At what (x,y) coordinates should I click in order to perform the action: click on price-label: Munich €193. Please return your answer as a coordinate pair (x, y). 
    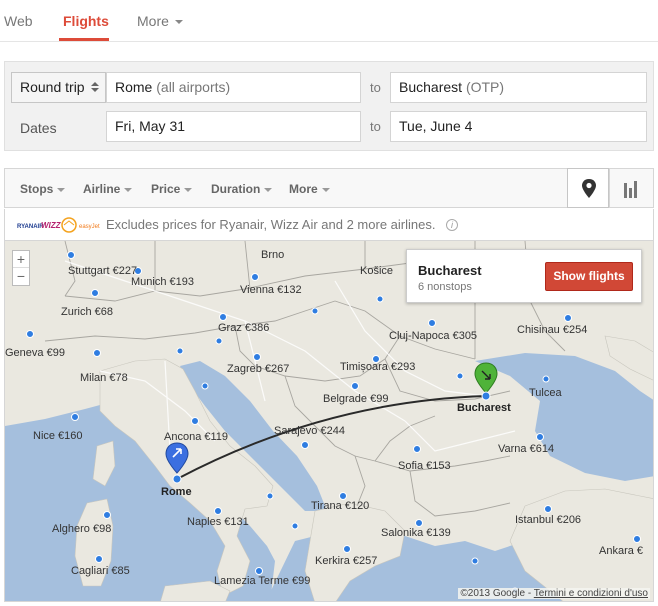
    Looking at the image, I should click on (162, 282).